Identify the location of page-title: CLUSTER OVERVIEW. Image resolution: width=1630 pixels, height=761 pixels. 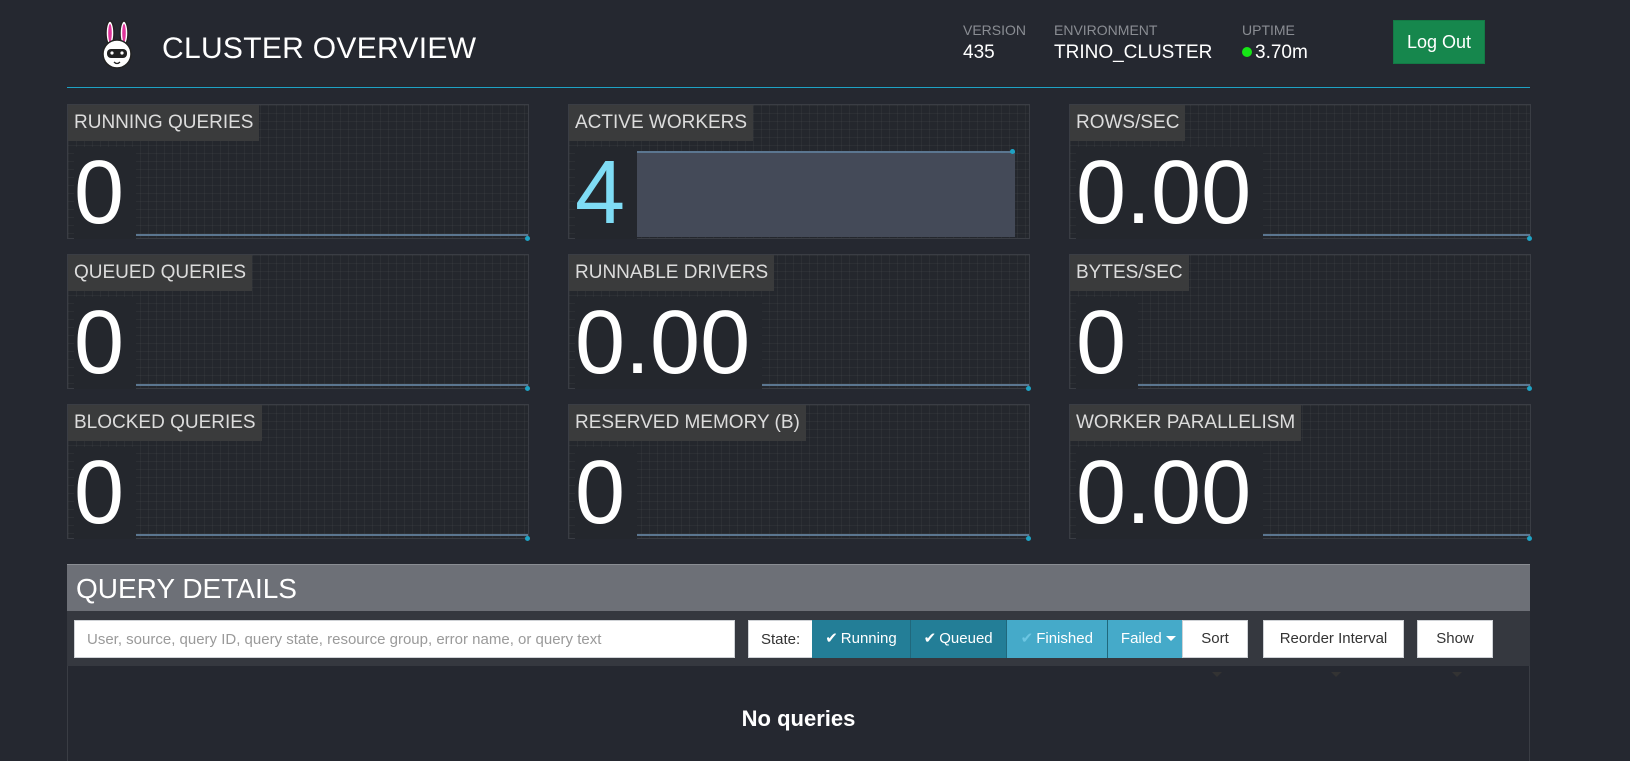
(319, 48).